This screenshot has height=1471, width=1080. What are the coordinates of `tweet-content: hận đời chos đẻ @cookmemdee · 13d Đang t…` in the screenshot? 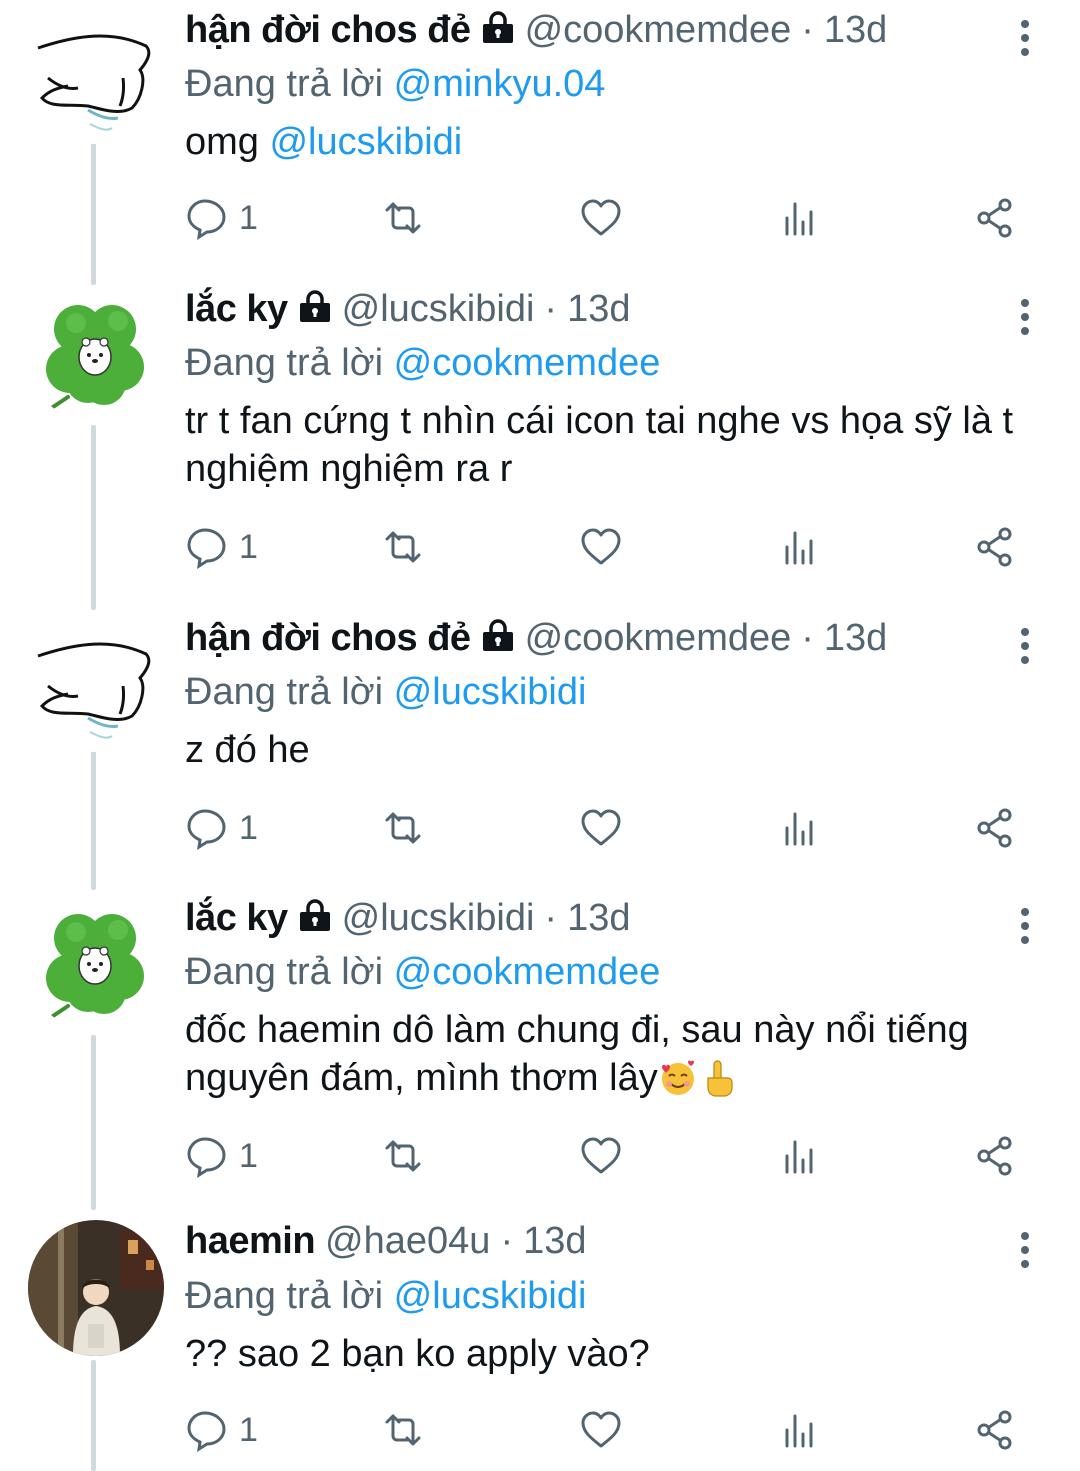 It's located at (615, 87).